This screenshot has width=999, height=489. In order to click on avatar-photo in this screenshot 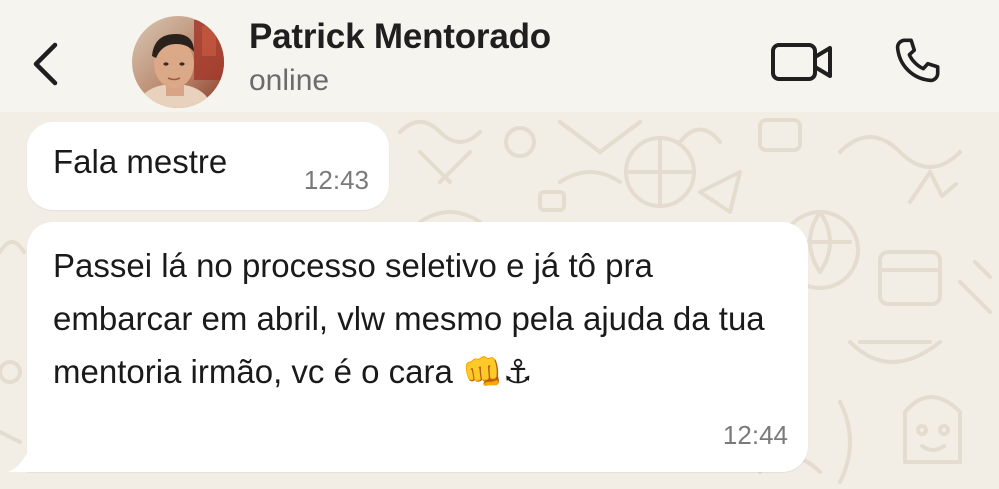, I will do `click(178, 62)`.